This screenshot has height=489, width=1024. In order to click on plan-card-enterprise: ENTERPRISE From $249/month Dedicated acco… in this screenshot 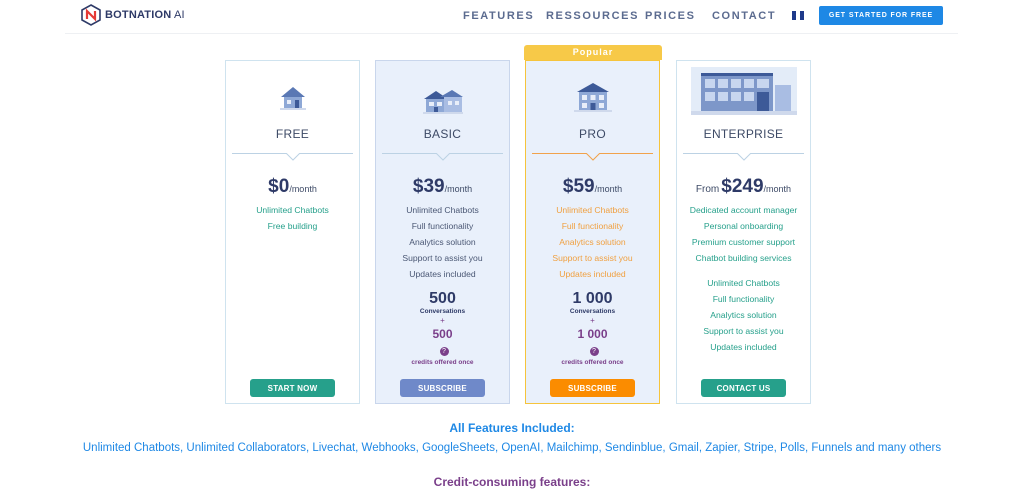, I will do `click(743, 232)`.